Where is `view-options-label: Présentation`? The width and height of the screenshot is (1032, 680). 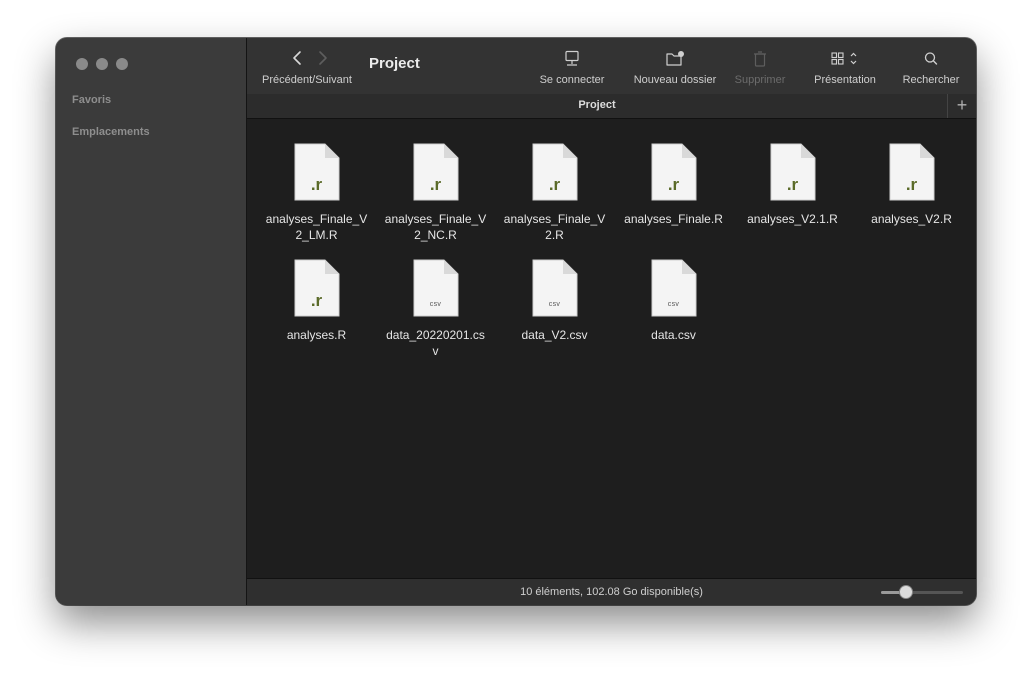
view-options-label: Présentation is located at coordinates (845, 80).